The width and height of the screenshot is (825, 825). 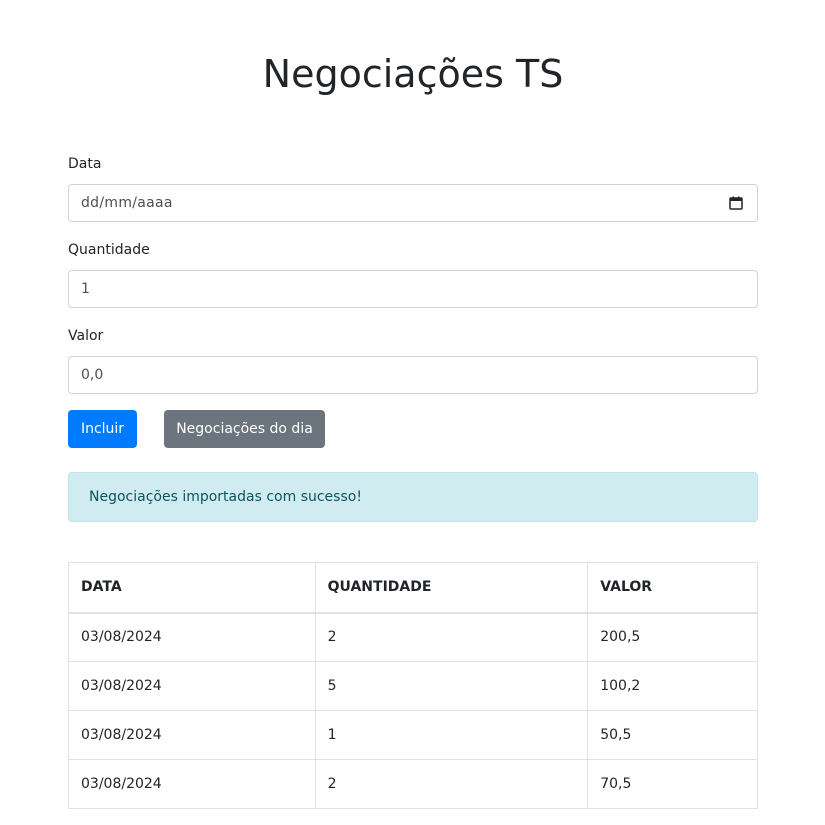 What do you see at coordinates (672, 637) in the screenshot?
I see `cell-valor: 200,5` at bounding box center [672, 637].